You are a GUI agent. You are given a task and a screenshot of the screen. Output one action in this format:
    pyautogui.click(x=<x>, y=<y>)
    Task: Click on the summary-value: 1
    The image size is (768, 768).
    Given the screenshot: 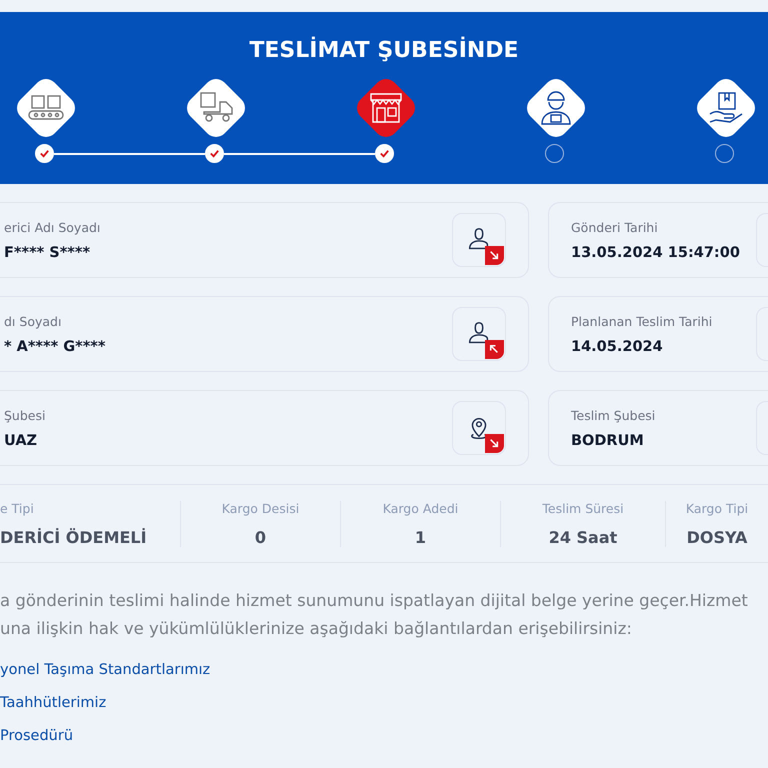 What is the action you would take?
    pyautogui.click(x=421, y=537)
    